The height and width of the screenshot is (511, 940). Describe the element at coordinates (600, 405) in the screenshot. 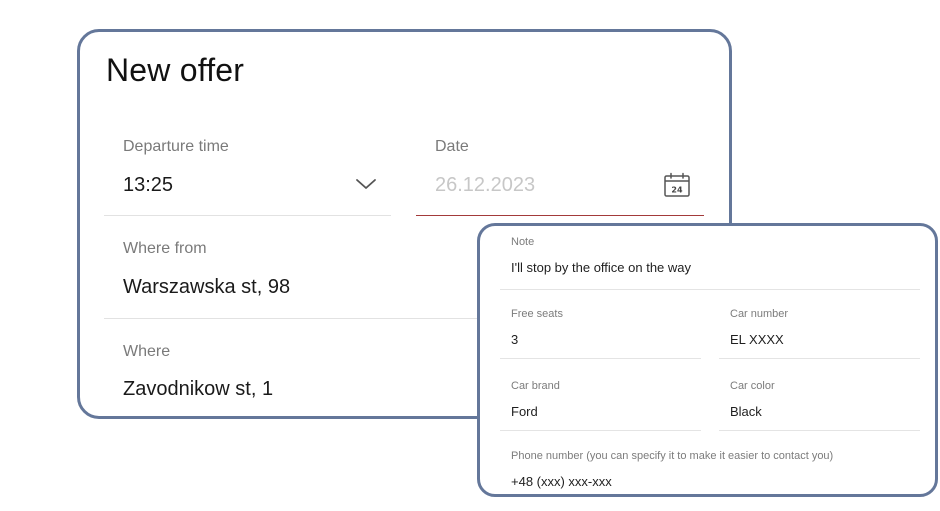

I see `car-brand-field: Car brand Ford` at that location.